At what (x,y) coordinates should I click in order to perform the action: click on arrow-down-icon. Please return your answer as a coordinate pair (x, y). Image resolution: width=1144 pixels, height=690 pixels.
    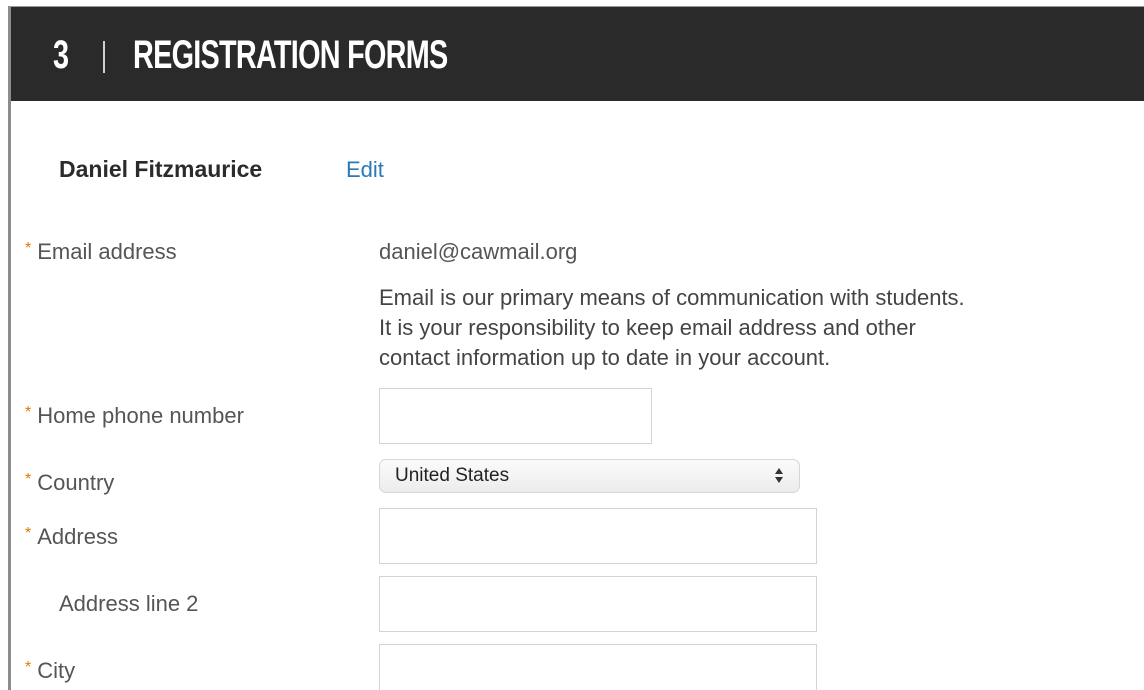
    Looking at the image, I should click on (779, 480).